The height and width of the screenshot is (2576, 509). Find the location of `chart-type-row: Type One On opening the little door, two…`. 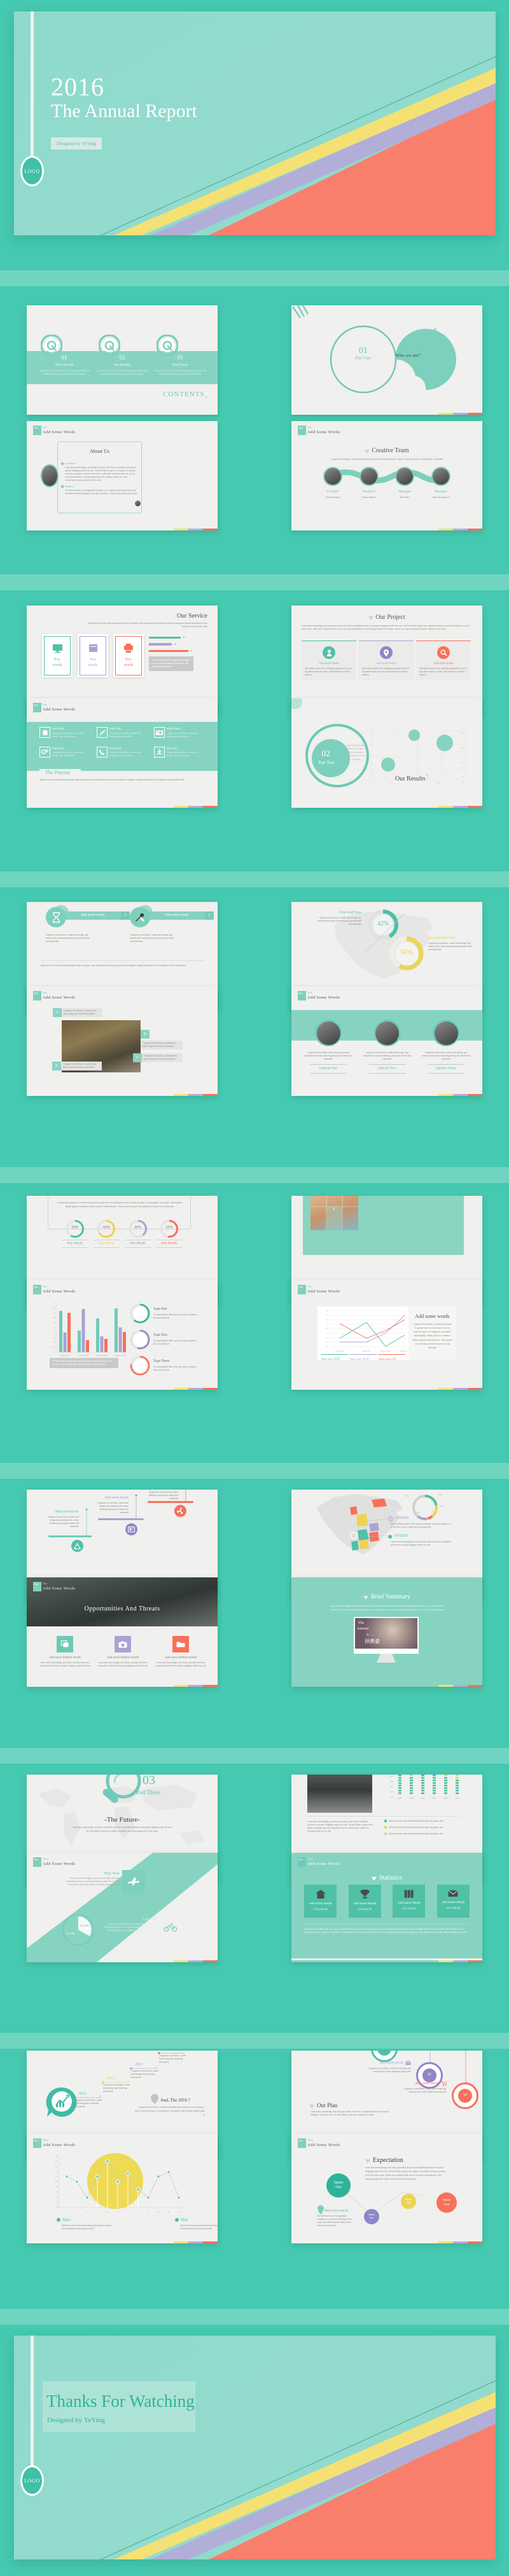

chart-type-row: Type One On opening the little door, two… is located at coordinates (165, 1313).